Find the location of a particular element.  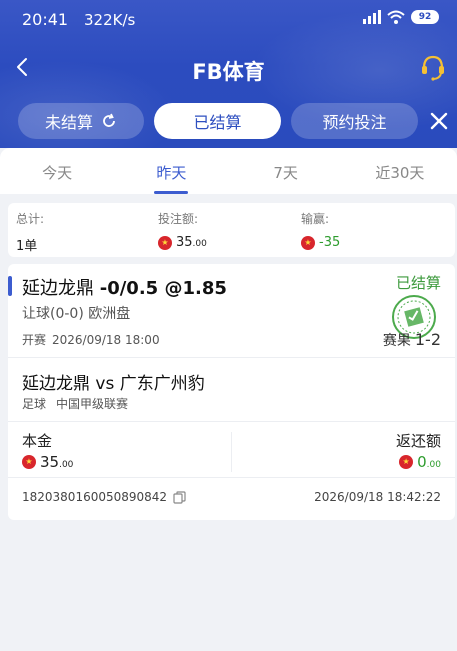

winloss-label: 输赢: is located at coordinates (315, 219).